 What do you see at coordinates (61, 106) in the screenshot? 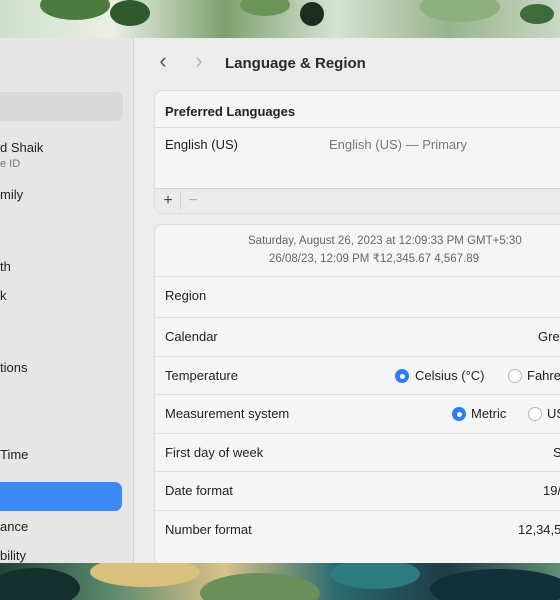
I see `sidebar-search-field` at bounding box center [61, 106].